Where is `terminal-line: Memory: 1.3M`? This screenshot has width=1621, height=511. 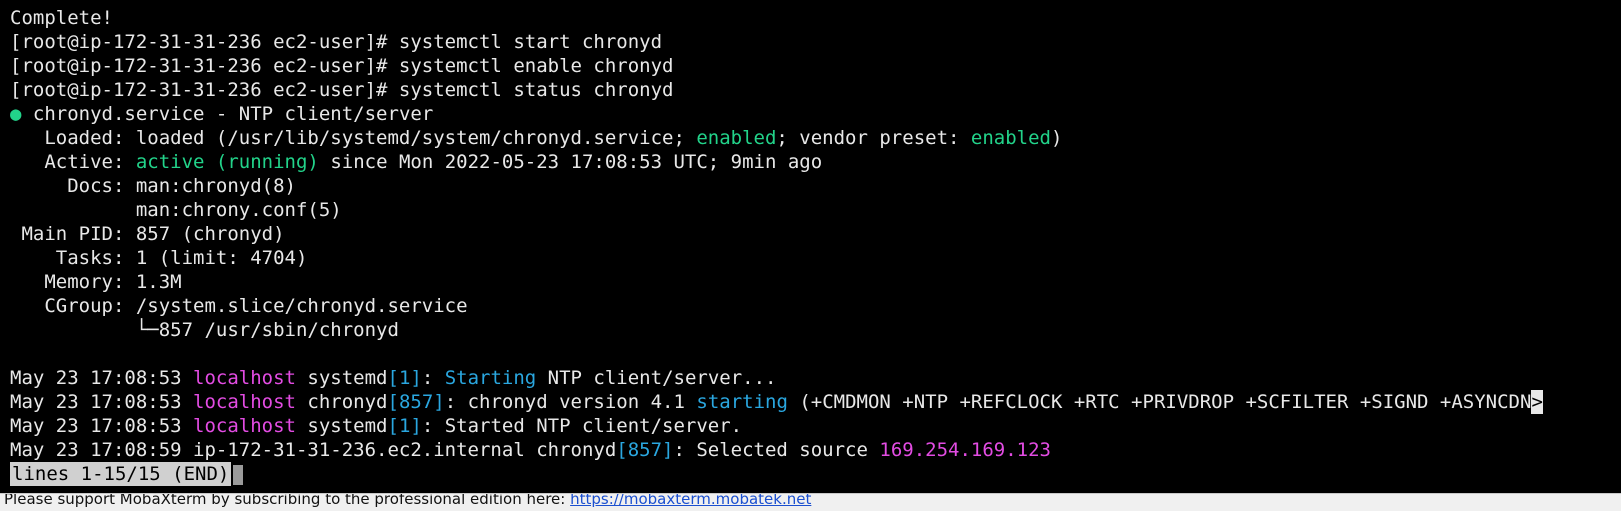
terminal-line: Memory: 1.3M is located at coordinates (810, 282).